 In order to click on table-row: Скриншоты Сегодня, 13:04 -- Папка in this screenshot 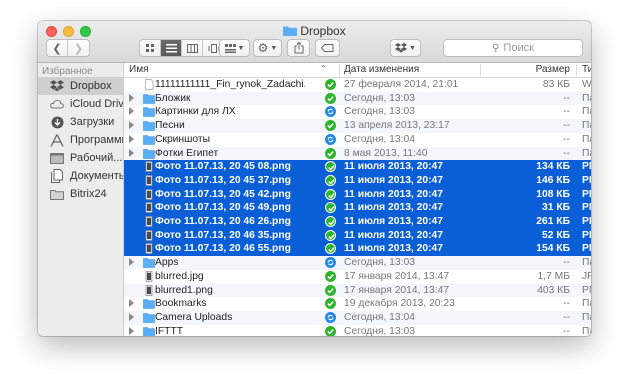, I will do `click(357, 140)`.